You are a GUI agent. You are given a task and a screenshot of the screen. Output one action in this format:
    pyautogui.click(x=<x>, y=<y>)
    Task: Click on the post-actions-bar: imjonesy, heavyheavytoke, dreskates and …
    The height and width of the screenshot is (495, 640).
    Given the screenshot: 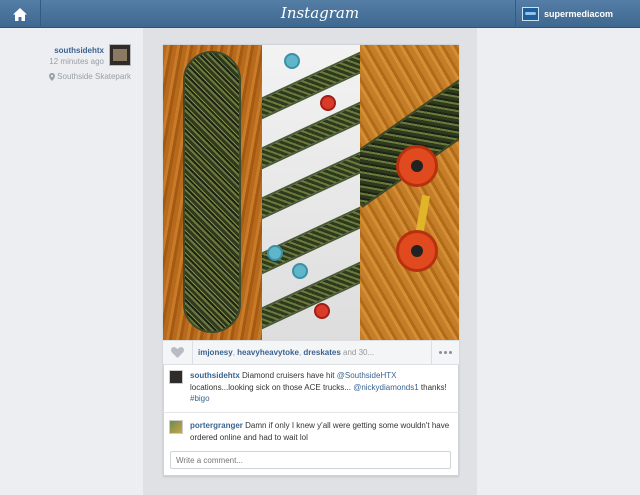 What is the action you would take?
    pyautogui.click(x=311, y=352)
    